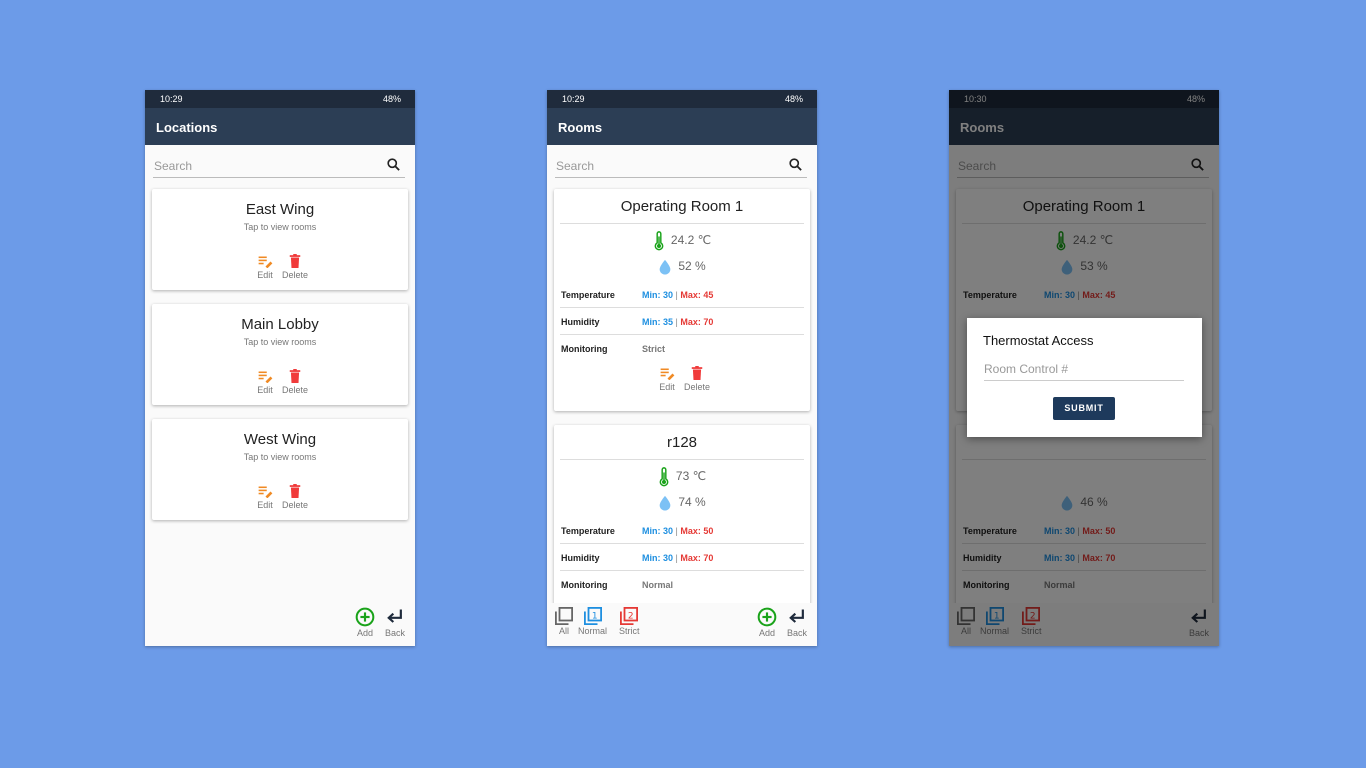  I want to click on monitoring-value: Normal, so click(658, 585).